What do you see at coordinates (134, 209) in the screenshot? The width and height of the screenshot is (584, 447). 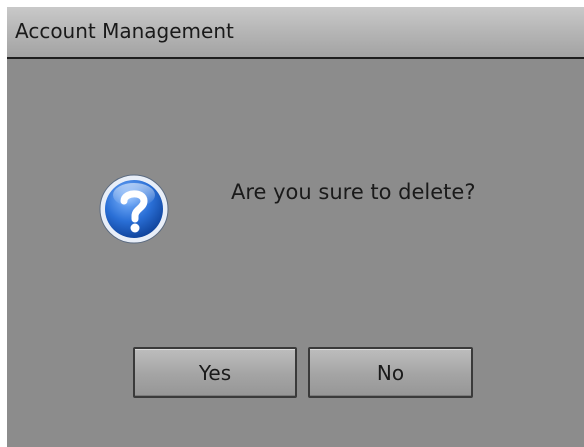 I see `question-icon` at bounding box center [134, 209].